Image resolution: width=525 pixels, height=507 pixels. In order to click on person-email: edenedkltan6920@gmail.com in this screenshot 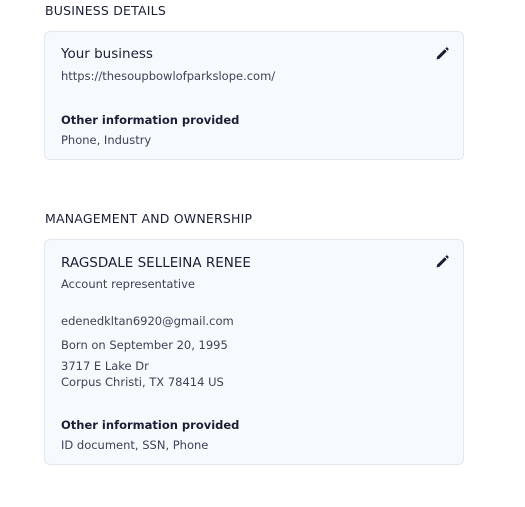, I will do `click(147, 321)`.